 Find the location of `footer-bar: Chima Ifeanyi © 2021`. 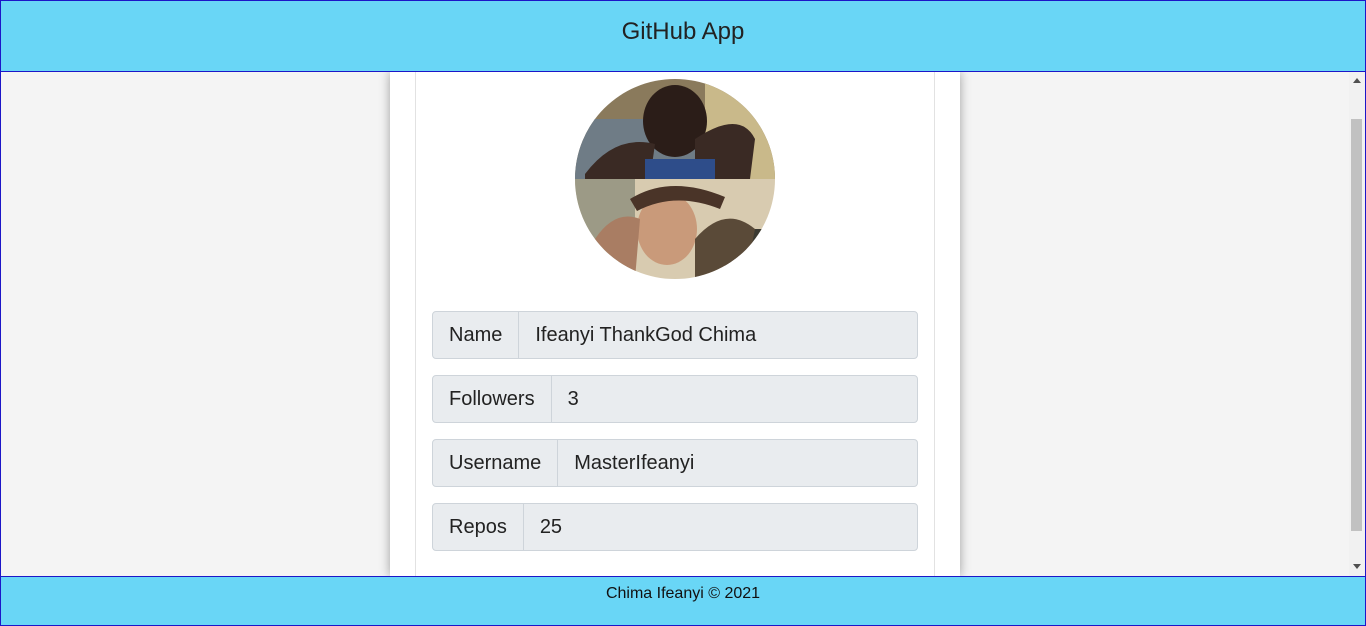

footer-bar: Chima Ifeanyi © 2021 is located at coordinates (683, 600).